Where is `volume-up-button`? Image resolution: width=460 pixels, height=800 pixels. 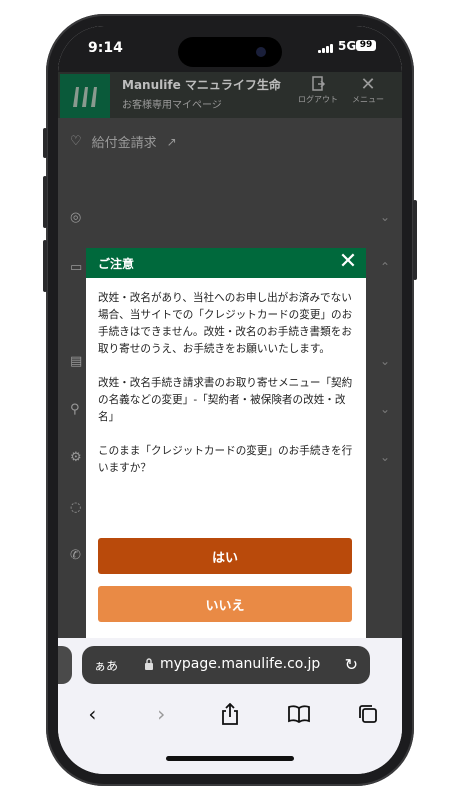
volume-up-button is located at coordinates (45, 202).